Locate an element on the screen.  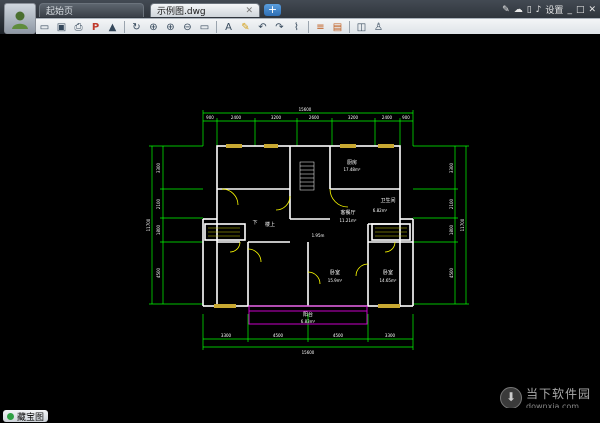
zoom-in-icon: ⊕ is located at coordinates (170, 27).